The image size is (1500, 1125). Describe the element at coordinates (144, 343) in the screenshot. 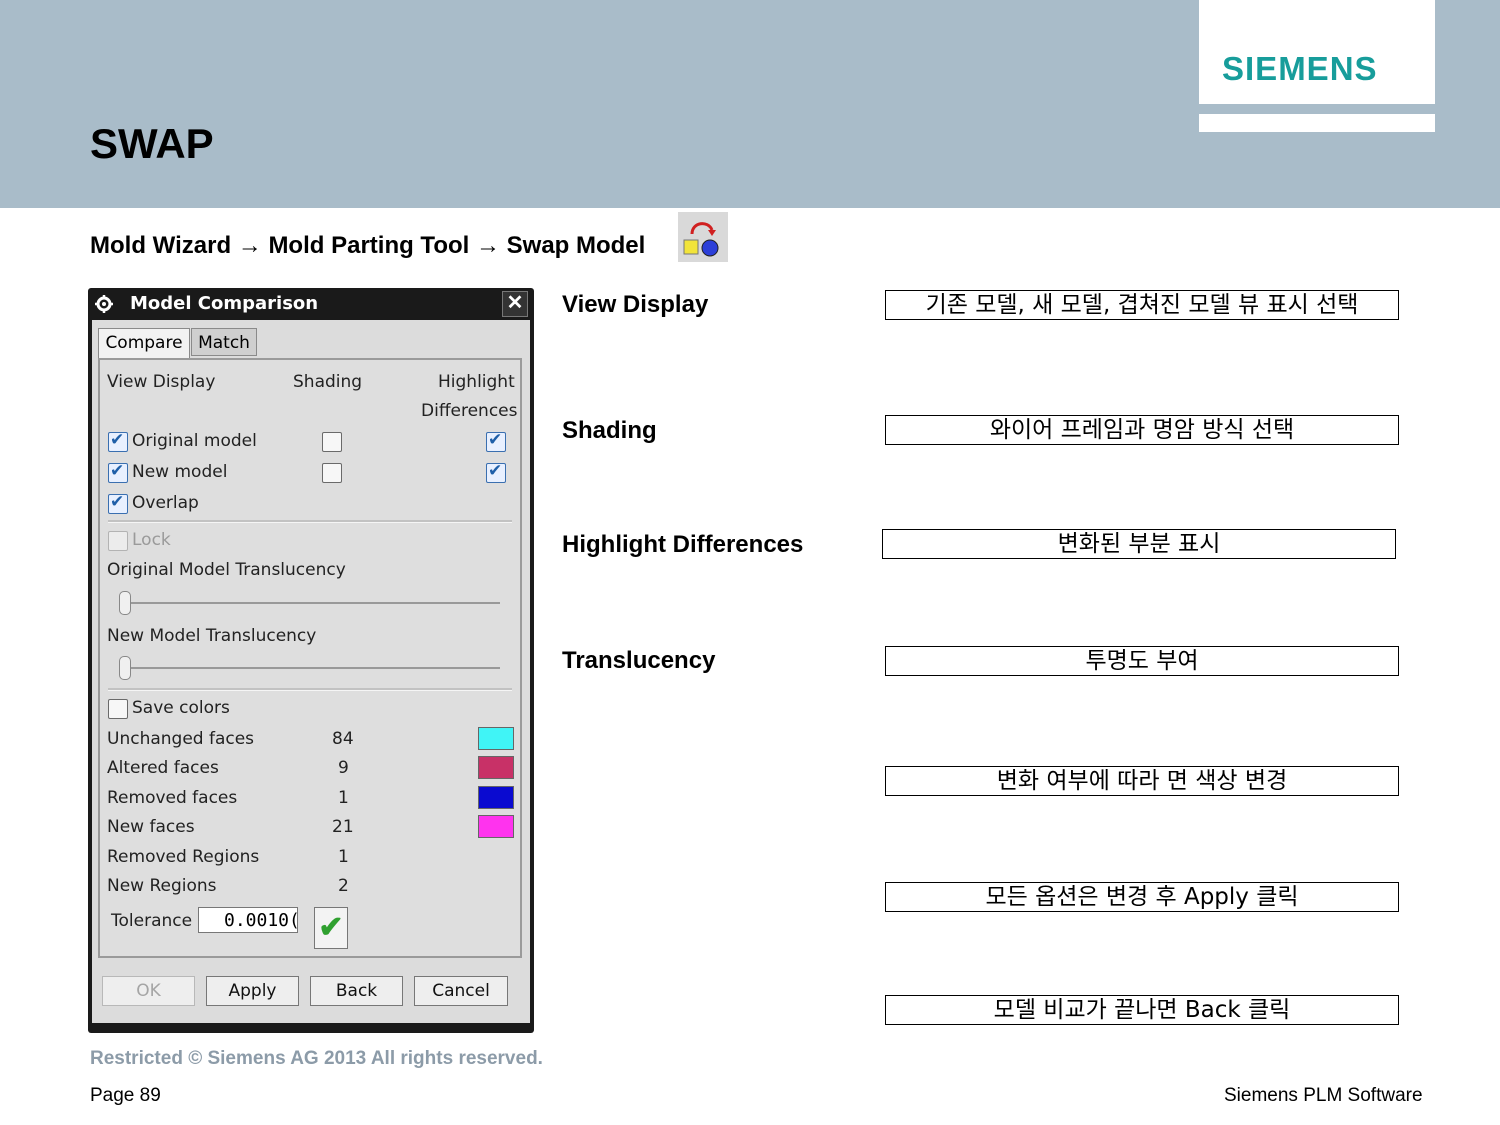

I see `tab-compare: Compare` at that location.